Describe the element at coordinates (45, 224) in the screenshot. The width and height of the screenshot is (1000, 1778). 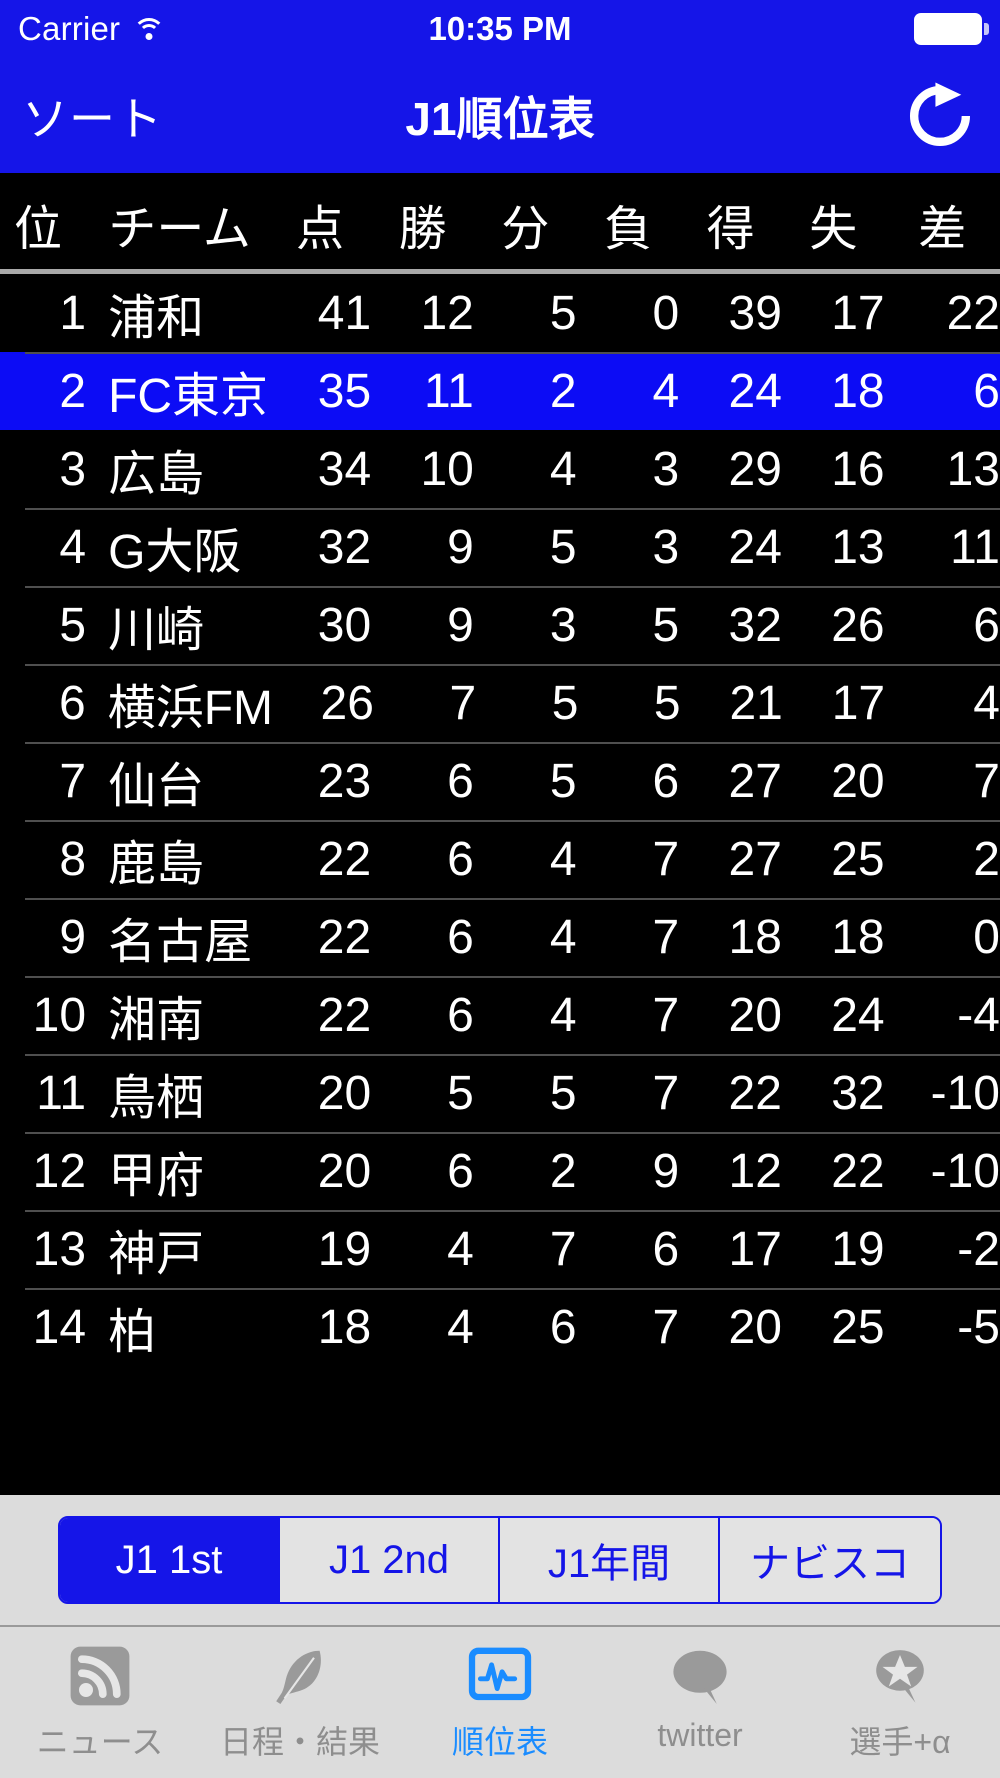
I see `column-header-rank: 位` at that location.